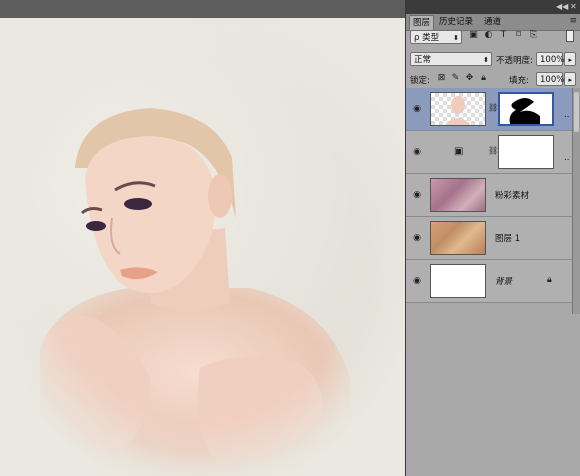  I want to click on filter-shape-icon: ⌑, so click(518, 35).